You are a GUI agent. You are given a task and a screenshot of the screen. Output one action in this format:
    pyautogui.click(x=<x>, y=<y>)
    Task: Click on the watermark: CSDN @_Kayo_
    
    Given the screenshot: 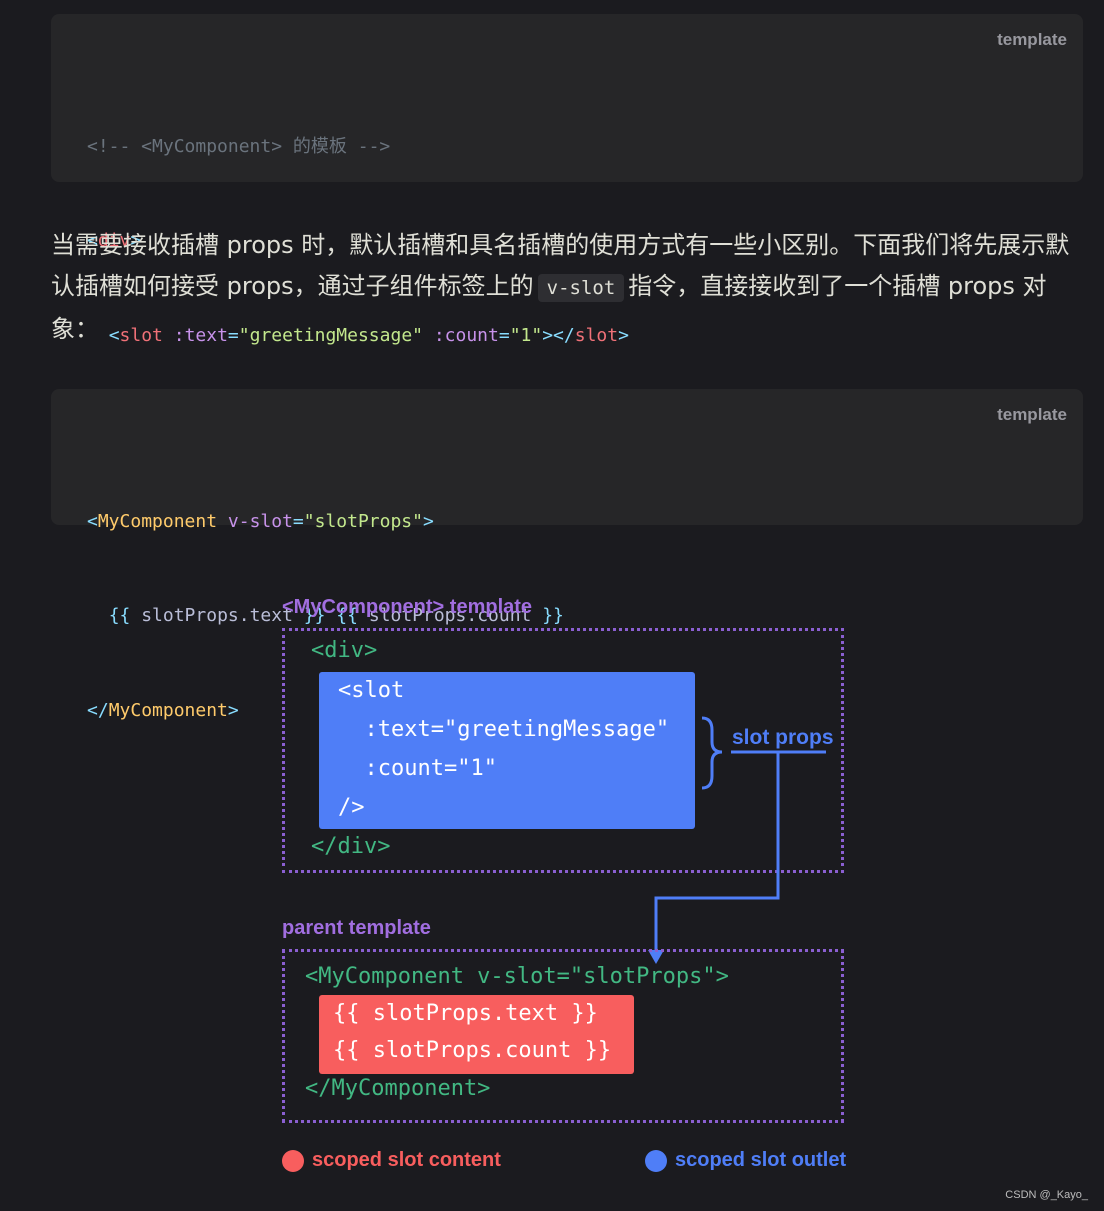 What is the action you would take?
    pyautogui.click(x=1046, y=1195)
    